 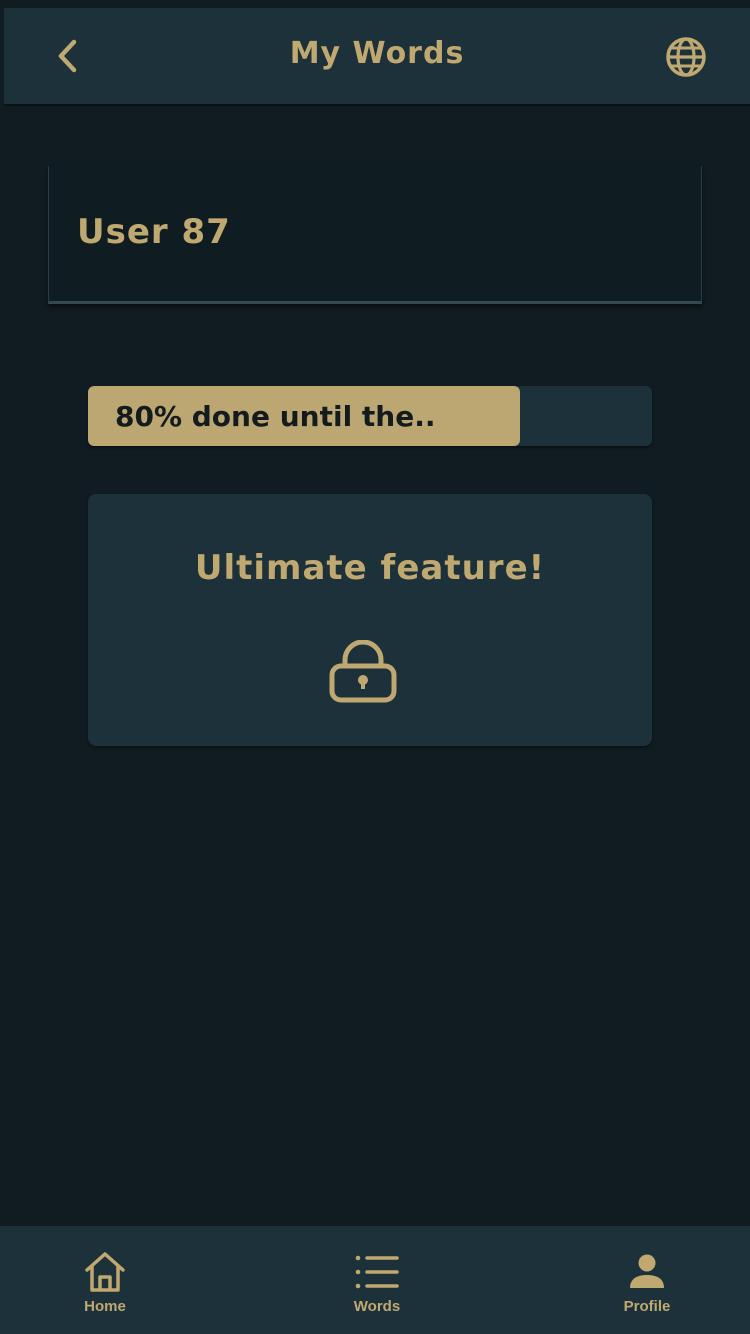 I want to click on user-name: User 87, so click(x=154, y=232).